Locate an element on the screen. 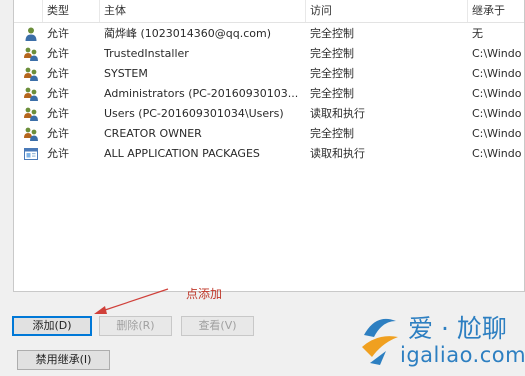 This screenshot has height=376, width=525. entry-principal: CREATOR OWNER is located at coordinates (153, 133).